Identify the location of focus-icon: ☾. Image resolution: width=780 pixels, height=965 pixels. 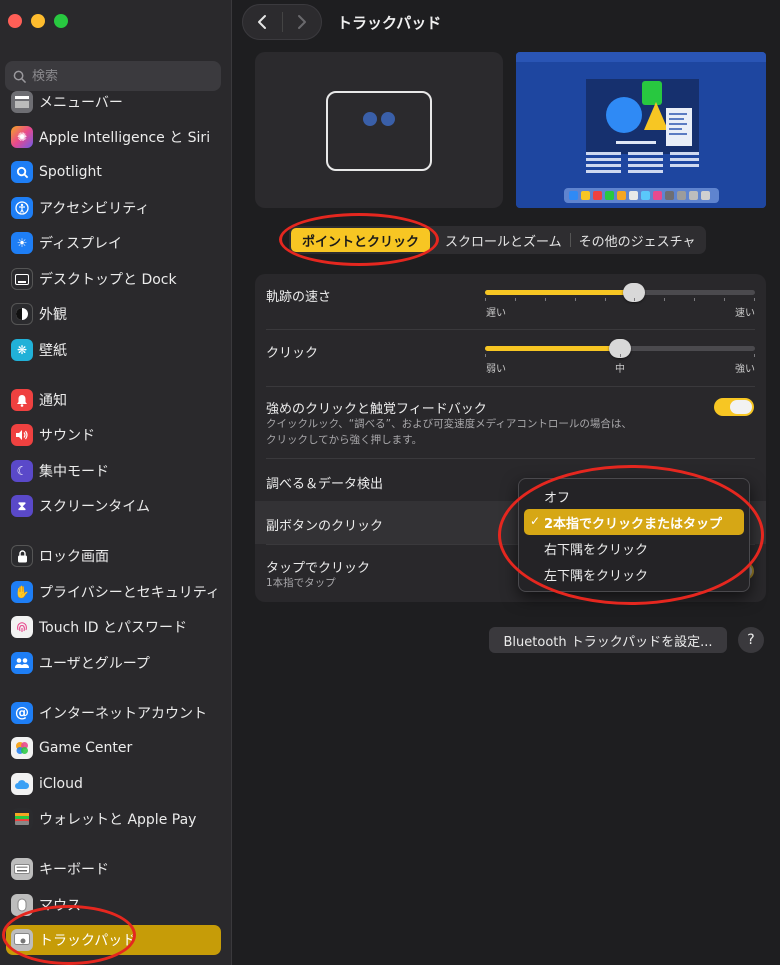
(22, 471).